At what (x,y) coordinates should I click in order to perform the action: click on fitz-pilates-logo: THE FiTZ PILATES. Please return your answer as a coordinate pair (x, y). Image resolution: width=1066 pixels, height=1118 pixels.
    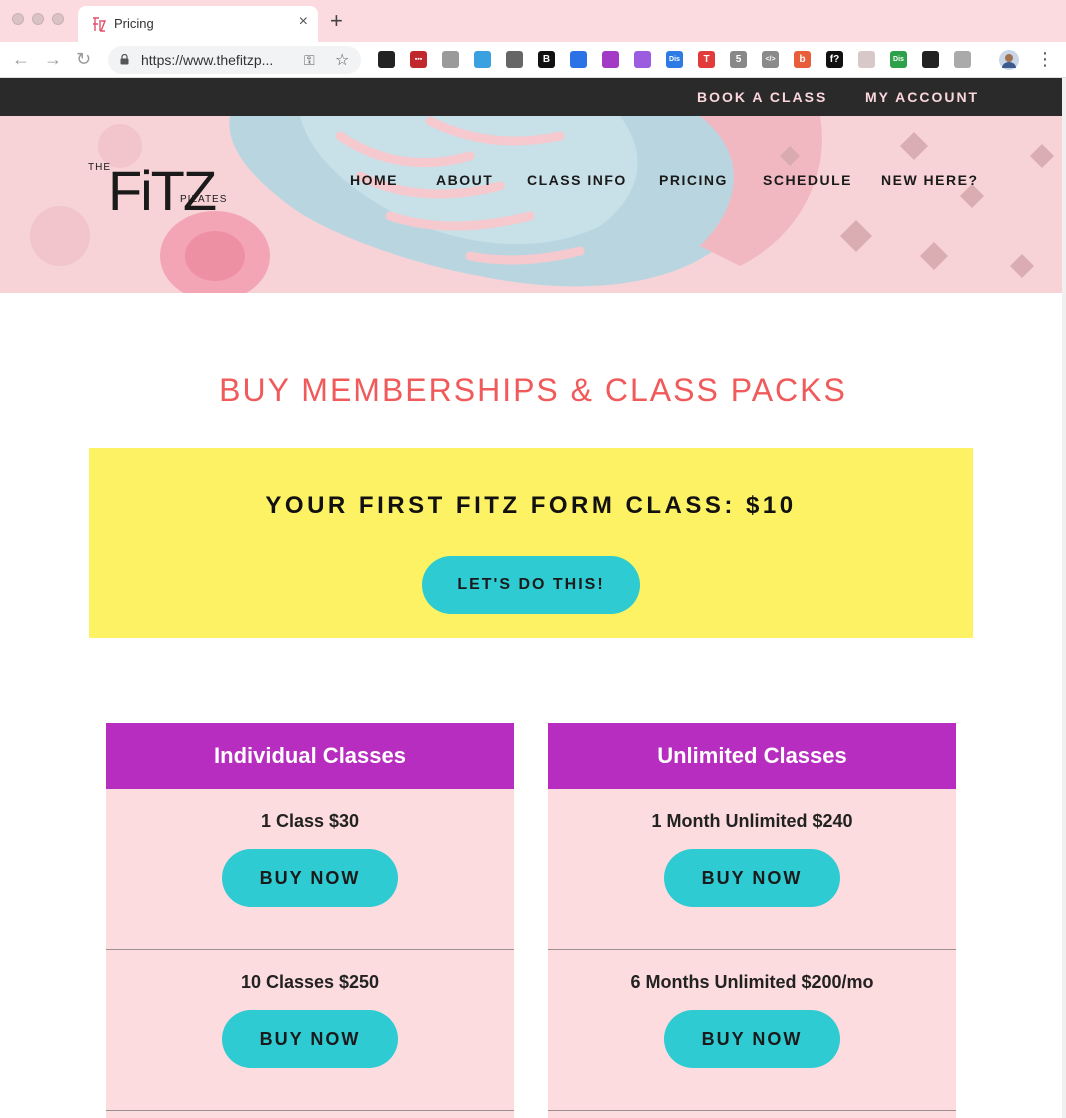
    Looking at the image, I should click on (163, 182).